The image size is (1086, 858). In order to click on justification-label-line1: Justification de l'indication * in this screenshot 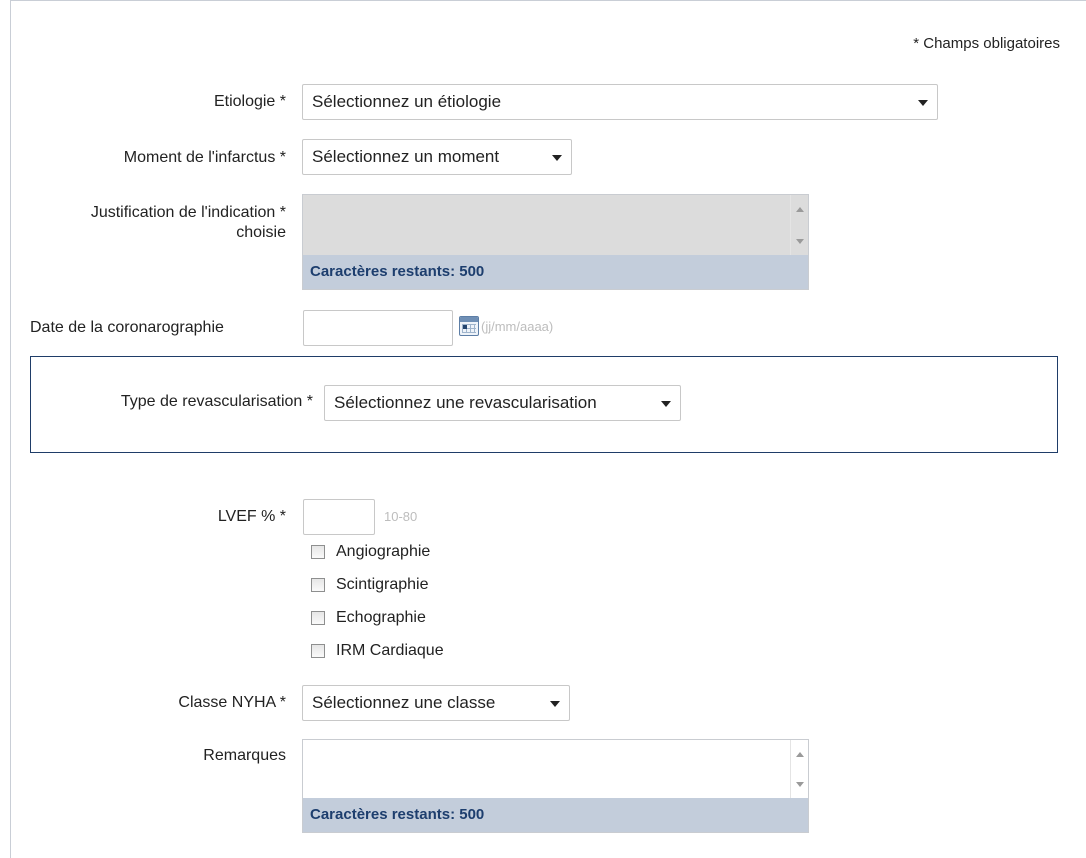, I will do `click(188, 212)`.